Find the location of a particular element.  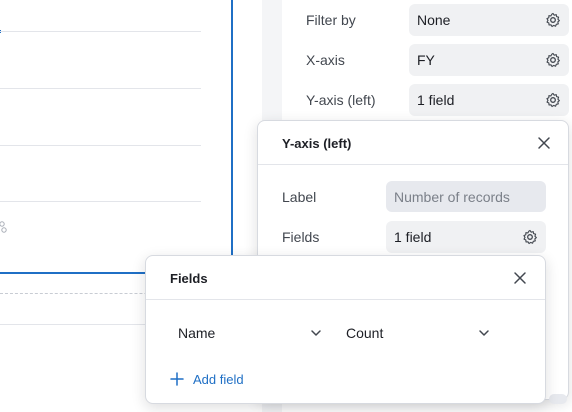

add-field-label: Add field is located at coordinates (218, 379).